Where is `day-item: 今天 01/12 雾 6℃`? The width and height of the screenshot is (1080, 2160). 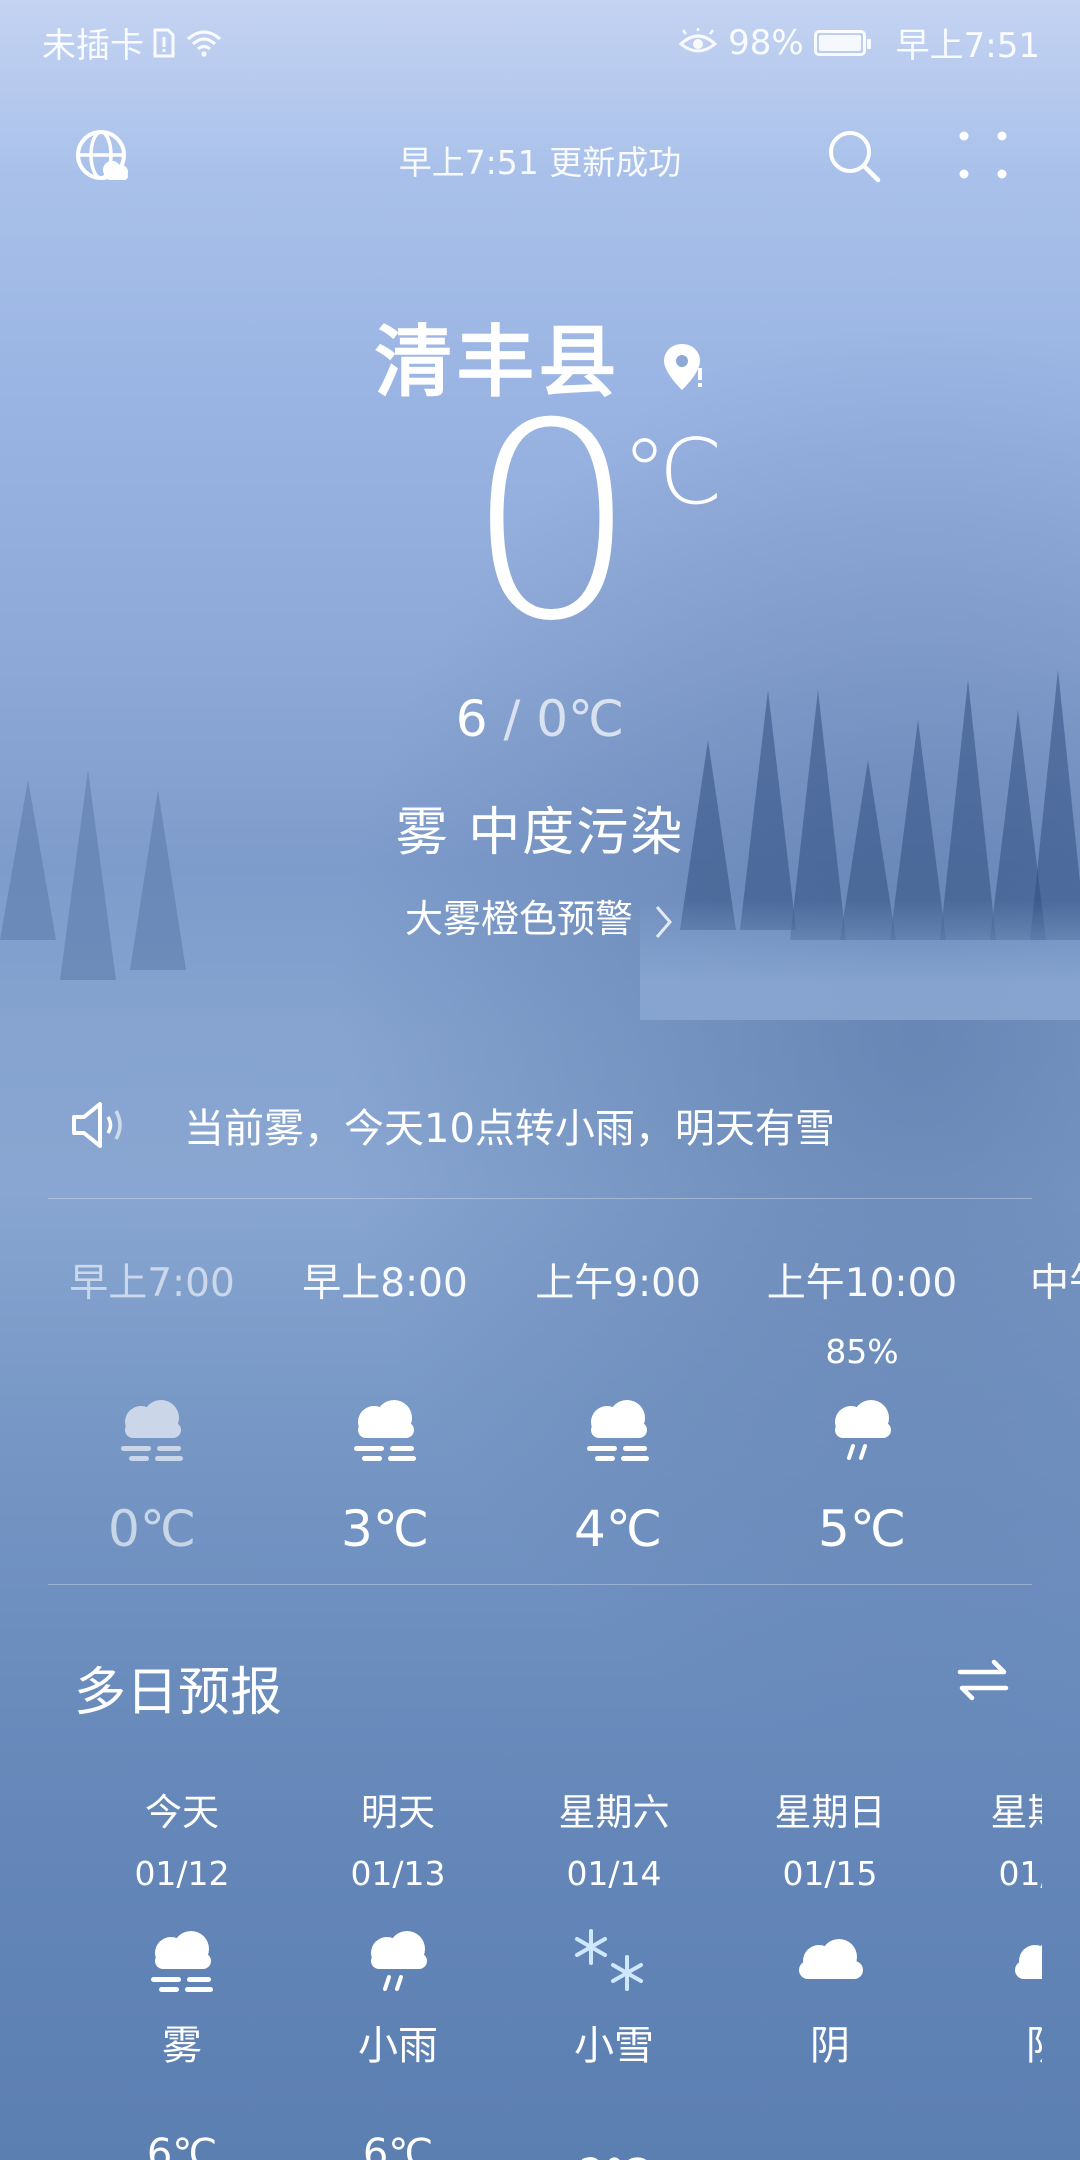
day-item: 今天 01/12 雾 6℃ is located at coordinates (182, 1971).